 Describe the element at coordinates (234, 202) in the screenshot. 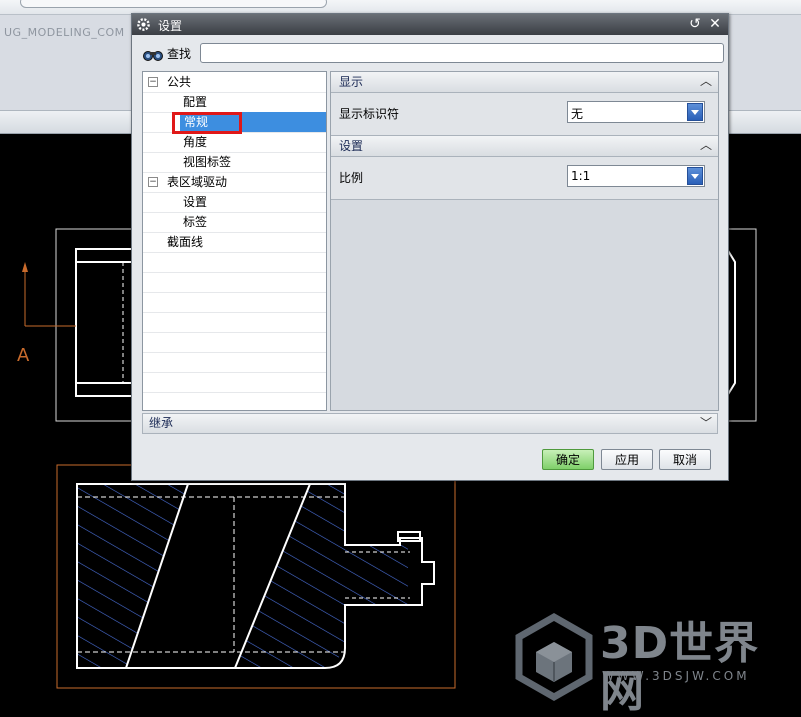

I see `tree-item-settings: 设置` at that location.